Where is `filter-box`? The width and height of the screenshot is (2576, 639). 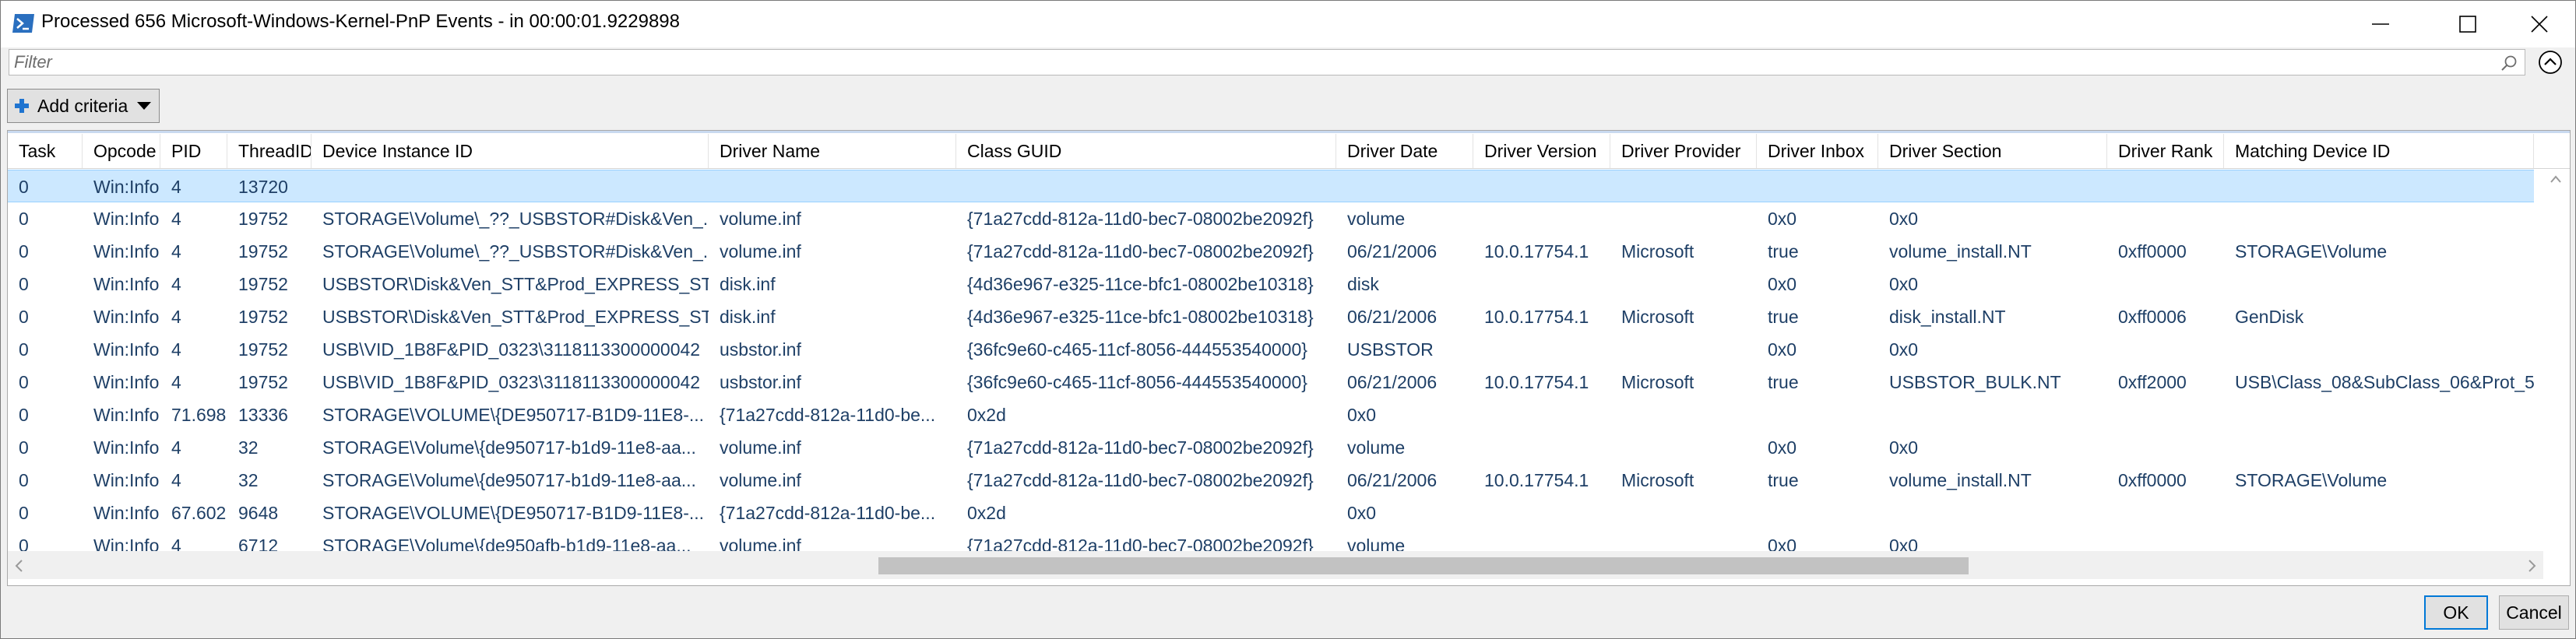
filter-box is located at coordinates (1267, 62).